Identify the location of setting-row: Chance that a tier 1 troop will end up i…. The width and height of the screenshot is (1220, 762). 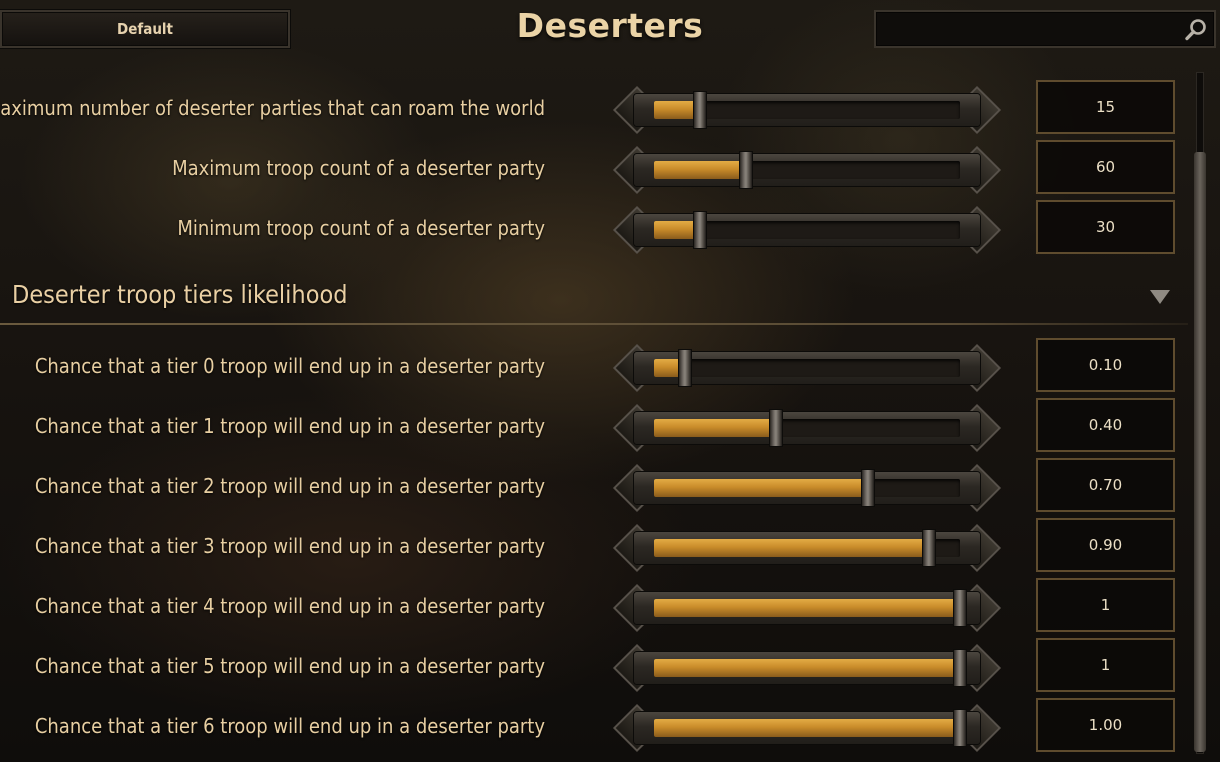
(592, 426).